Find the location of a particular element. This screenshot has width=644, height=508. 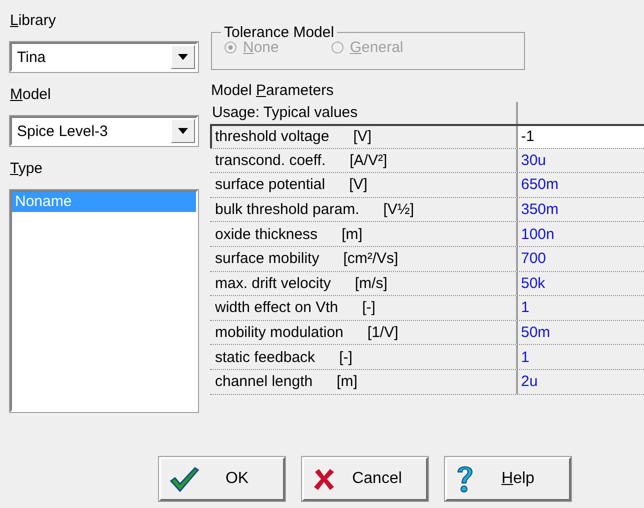

parameter-name: channel length is located at coordinates (264, 381).